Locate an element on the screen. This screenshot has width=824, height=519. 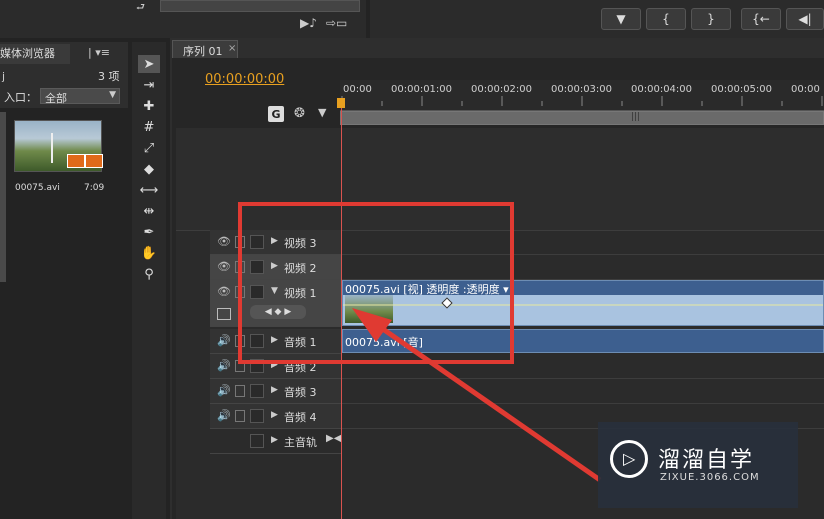
track-header-audio3: 🔊 ▶ 音频 3 is located at coordinates (275, 391).